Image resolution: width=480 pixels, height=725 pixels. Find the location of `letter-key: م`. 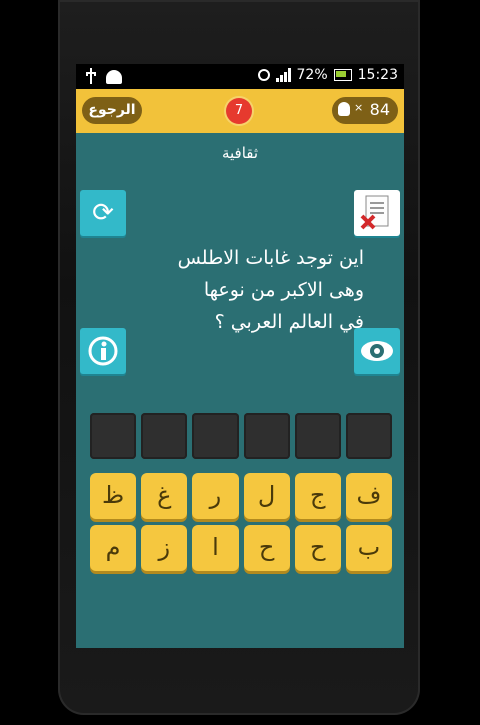

letter-key: م is located at coordinates (113, 548).